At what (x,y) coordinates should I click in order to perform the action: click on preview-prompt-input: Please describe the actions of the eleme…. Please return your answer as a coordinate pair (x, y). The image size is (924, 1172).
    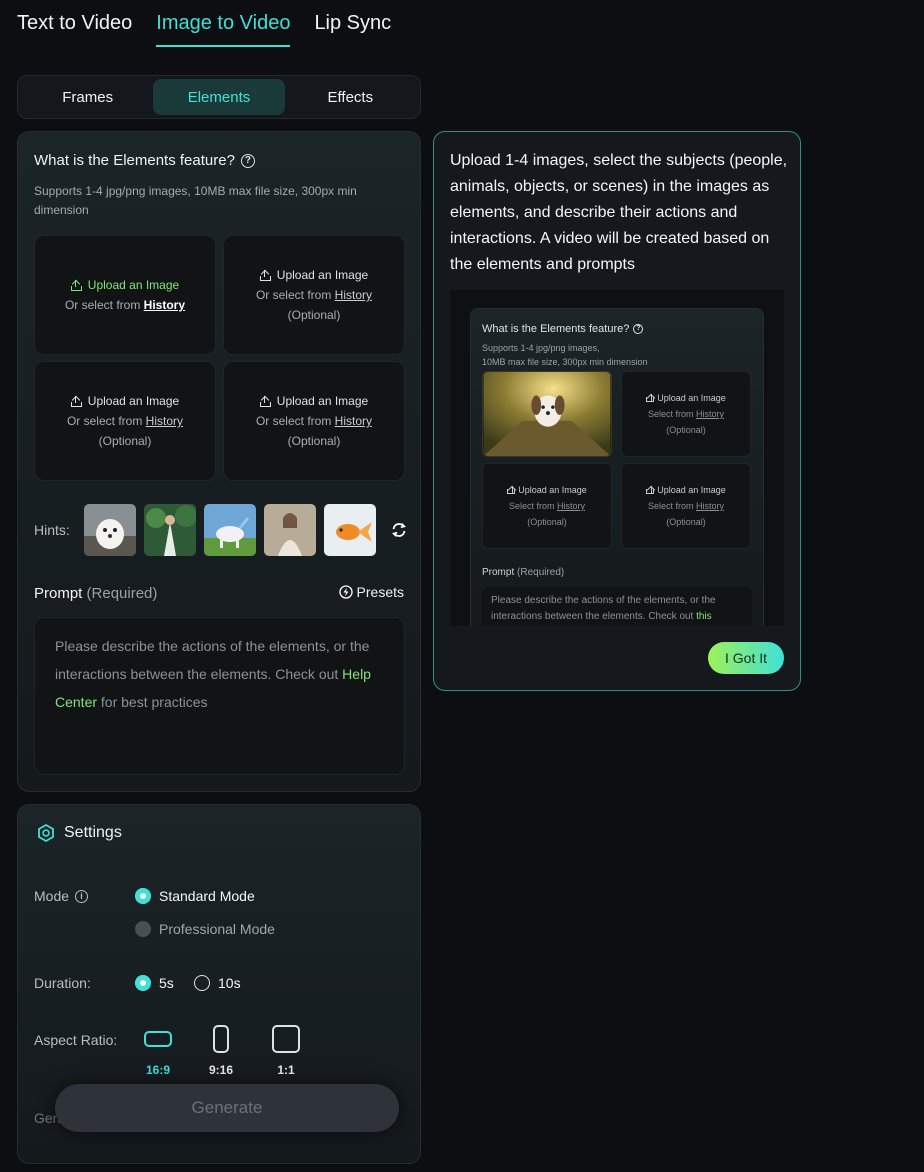
    Looking at the image, I should click on (617, 606).